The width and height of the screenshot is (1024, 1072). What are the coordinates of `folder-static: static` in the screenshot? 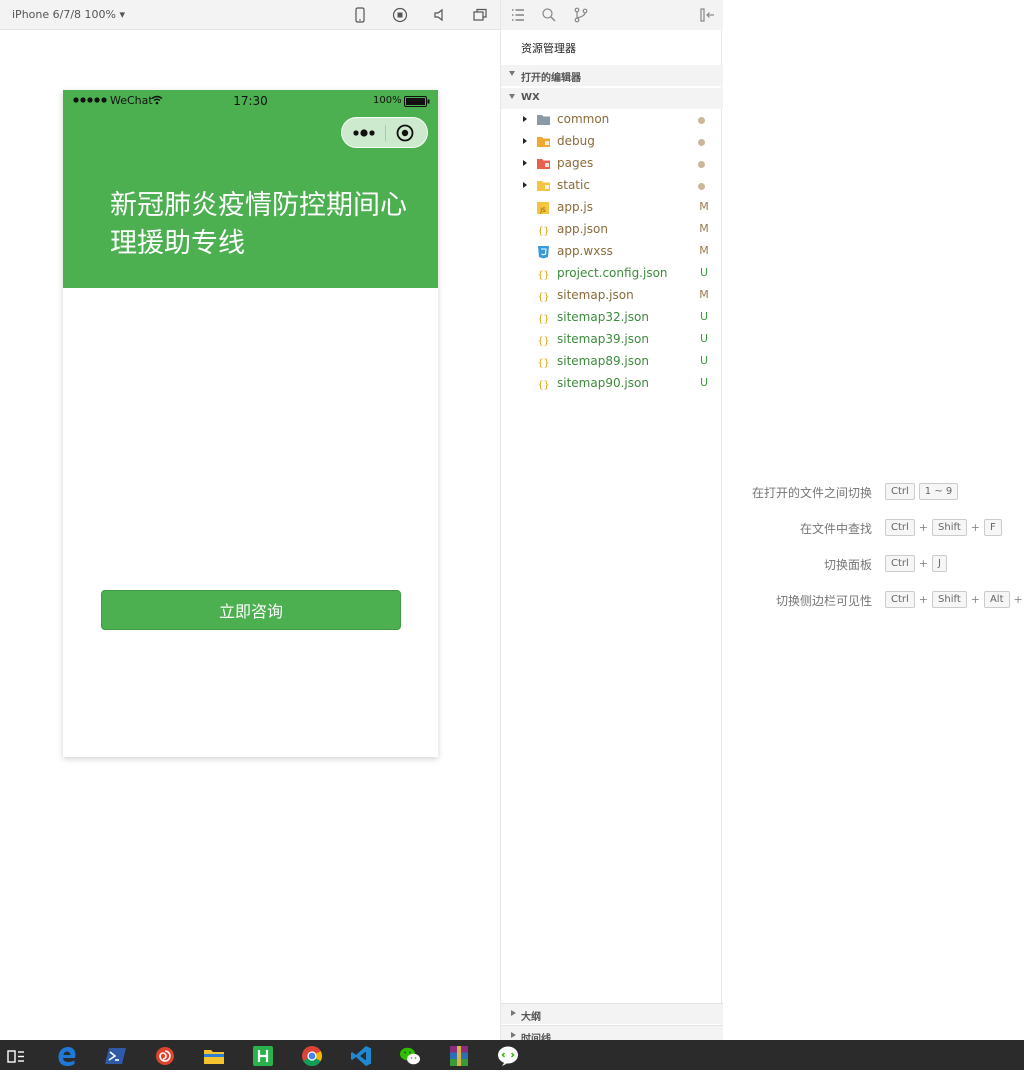 It's located at (612, 186).